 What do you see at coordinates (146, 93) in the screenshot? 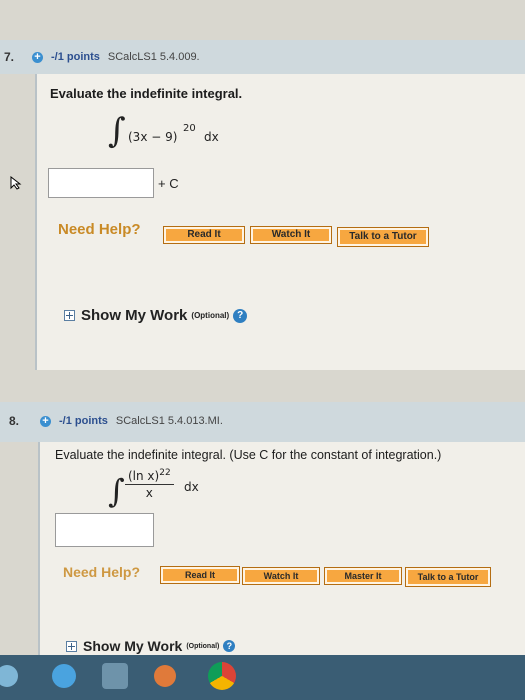
I see `q7-prompt: Evaluate the indefinite integral.` at bounding box center [146, 93].